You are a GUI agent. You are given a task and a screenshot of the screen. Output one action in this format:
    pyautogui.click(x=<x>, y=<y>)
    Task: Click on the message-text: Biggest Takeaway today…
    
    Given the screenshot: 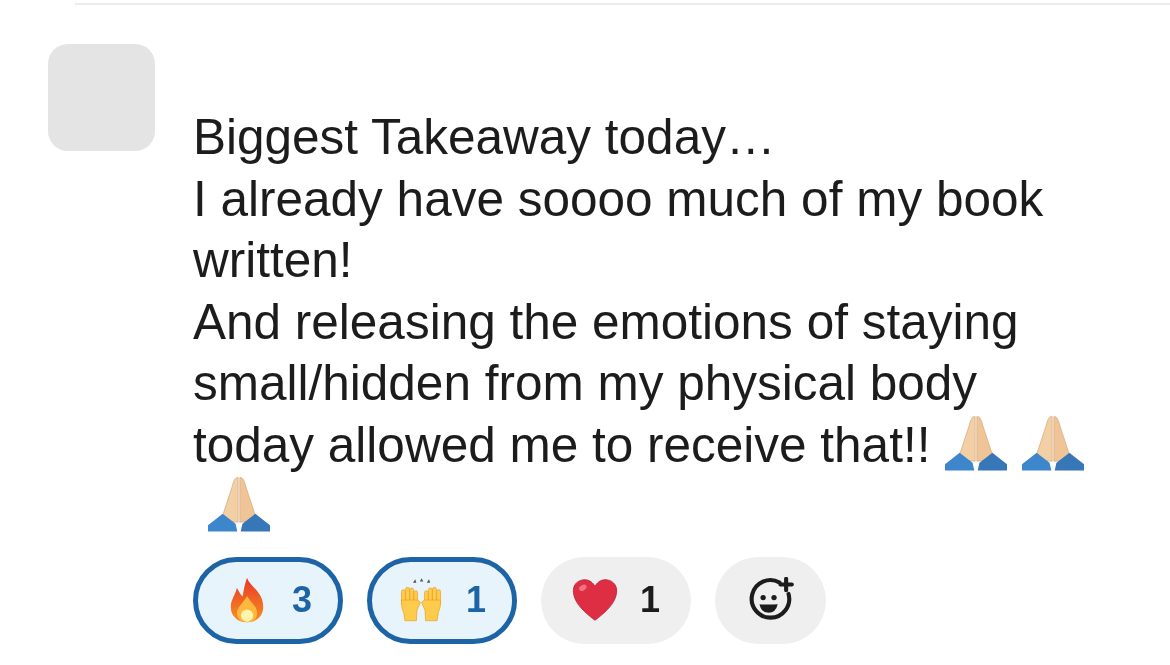 What is the action you would take?
    pyautogui.click(x=484, y=136)
    